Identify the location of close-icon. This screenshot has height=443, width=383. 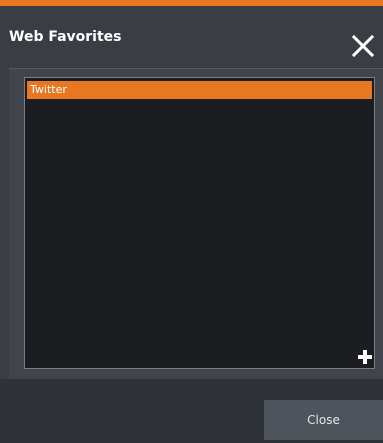
(363, 46).